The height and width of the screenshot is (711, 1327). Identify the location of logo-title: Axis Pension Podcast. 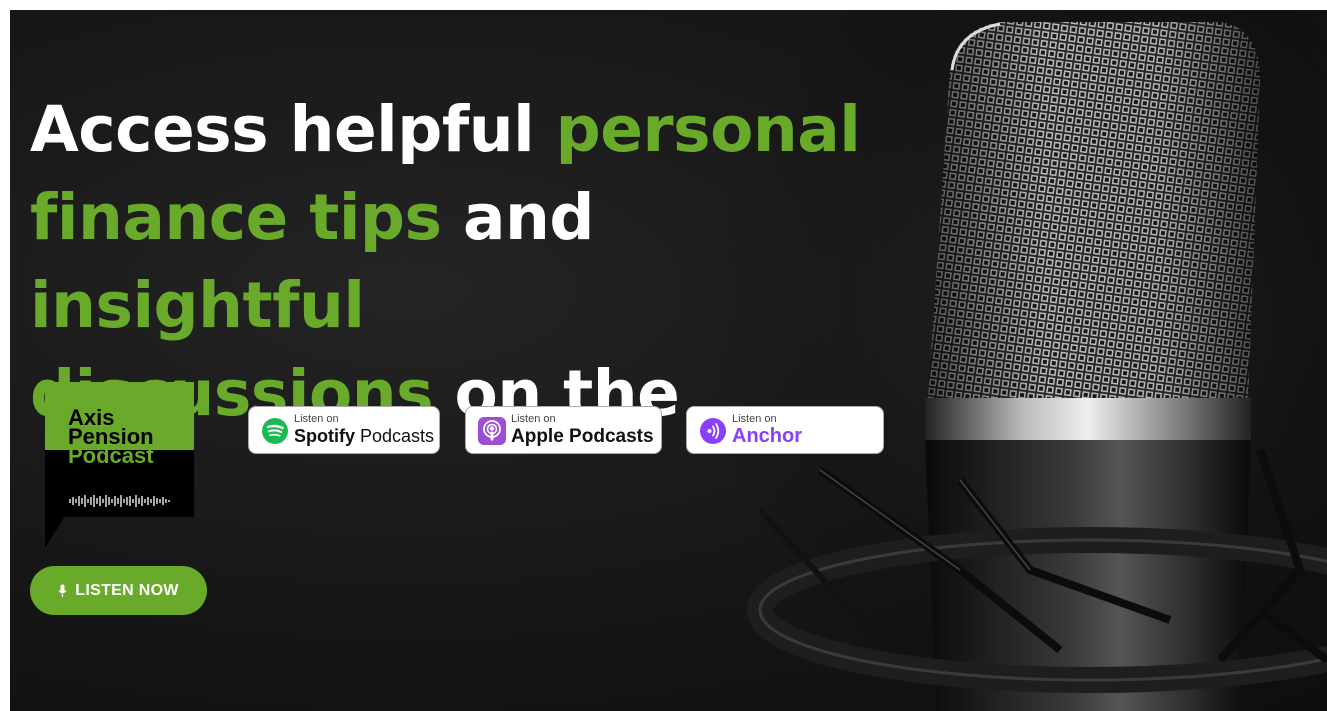
(135, 437).